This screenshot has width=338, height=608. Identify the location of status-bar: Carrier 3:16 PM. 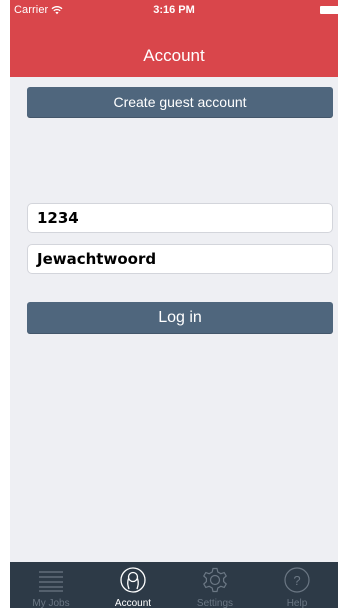
(174, 10).